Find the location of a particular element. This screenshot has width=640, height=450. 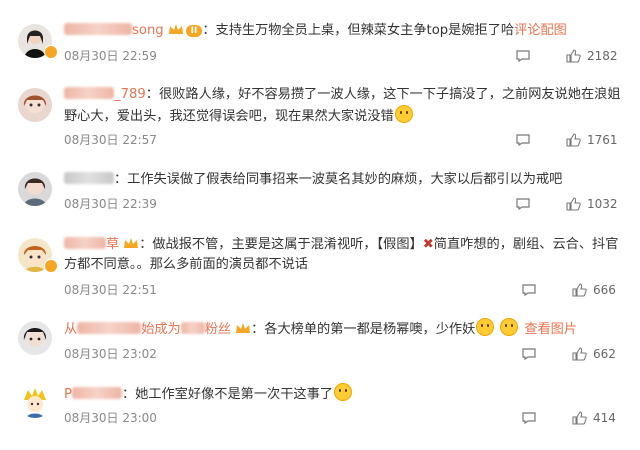

username is located at coordinates (89, 179).